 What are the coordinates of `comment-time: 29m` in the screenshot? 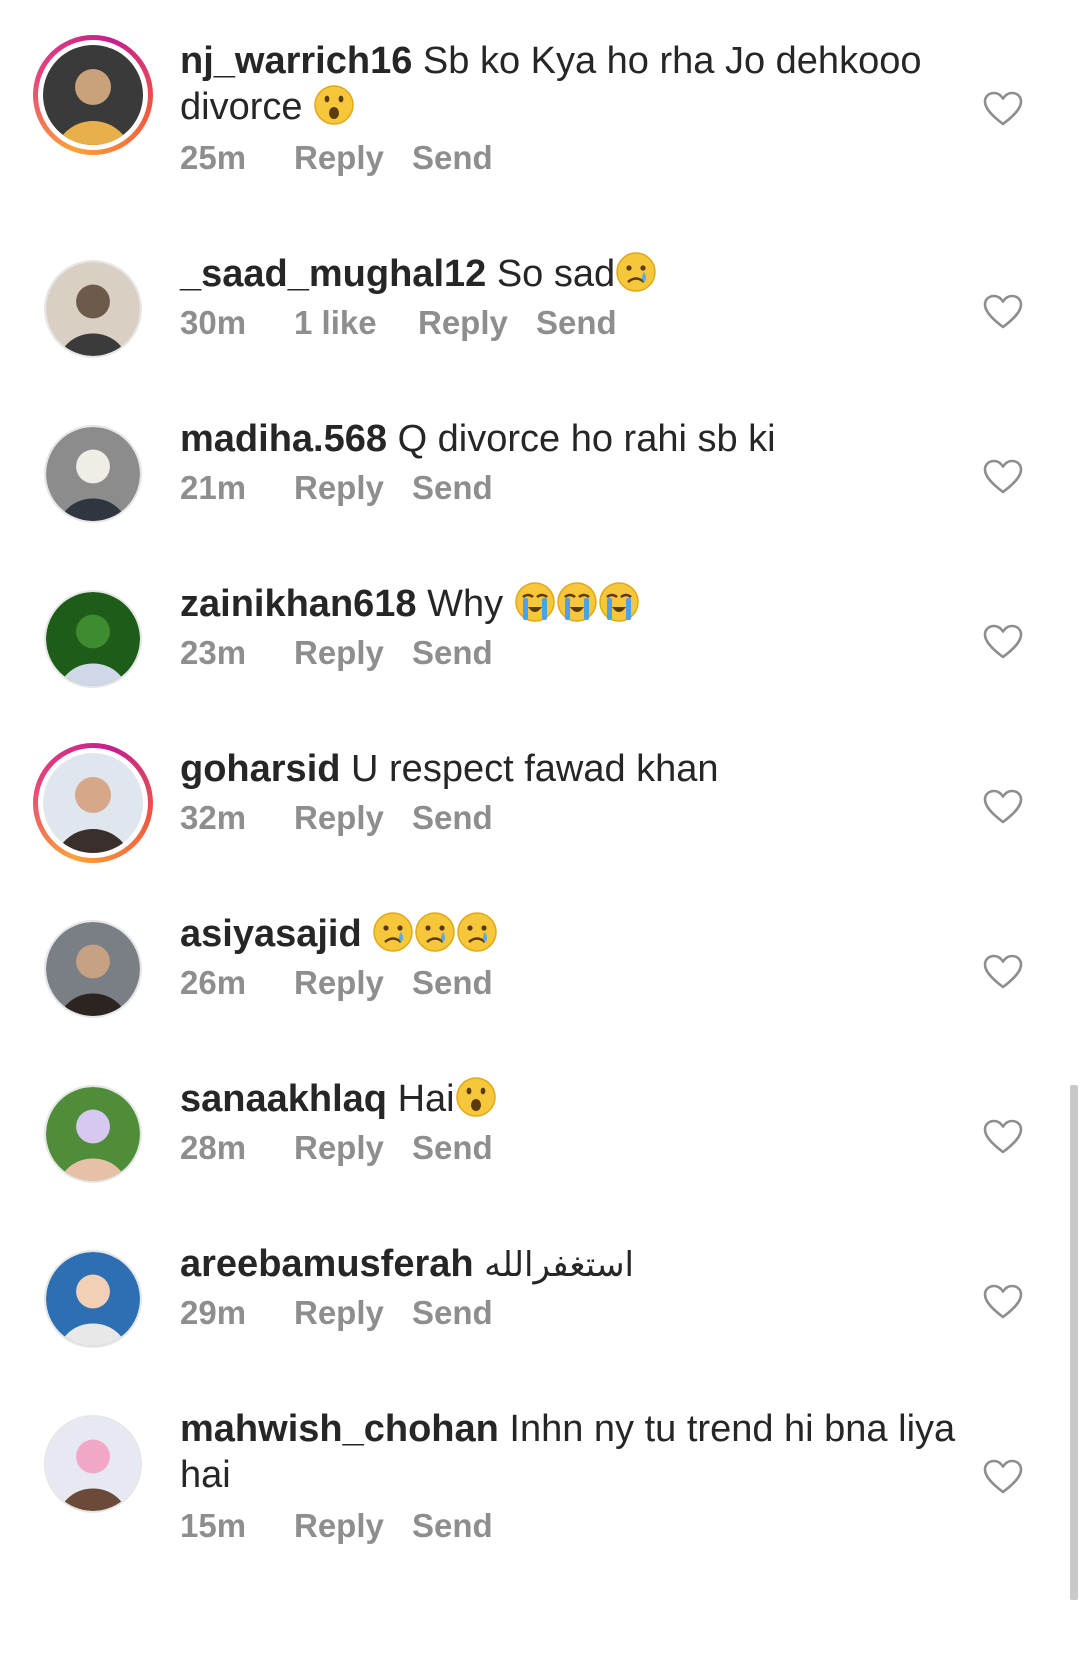 It's located at (213, 1312).